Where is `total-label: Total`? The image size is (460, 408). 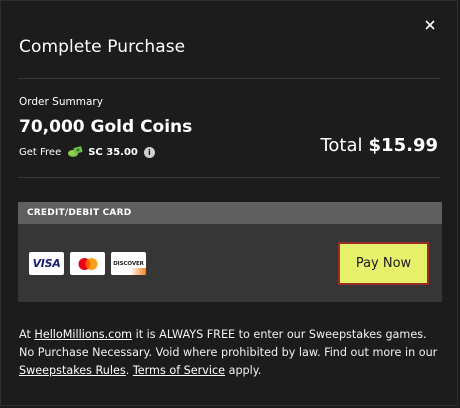 total-label: Total is located at coordinates (341, 145).